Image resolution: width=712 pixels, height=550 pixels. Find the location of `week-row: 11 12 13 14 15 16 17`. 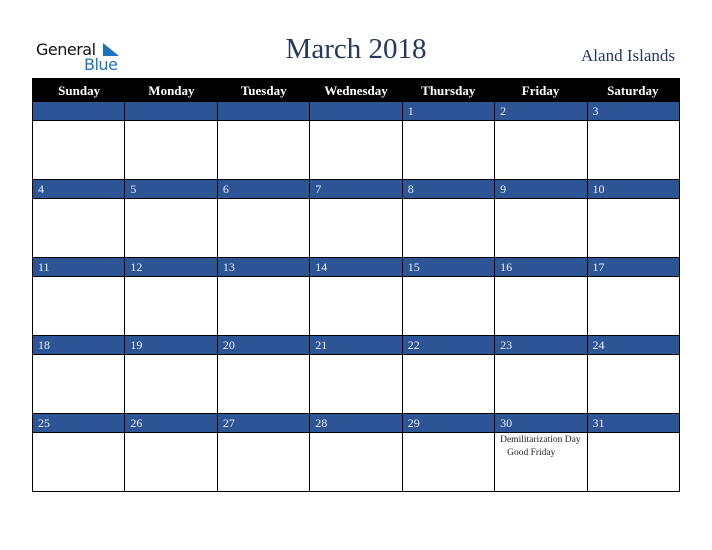

week-row: 11 12 13 14 15 16 17 is located at coordinates (356, 296).